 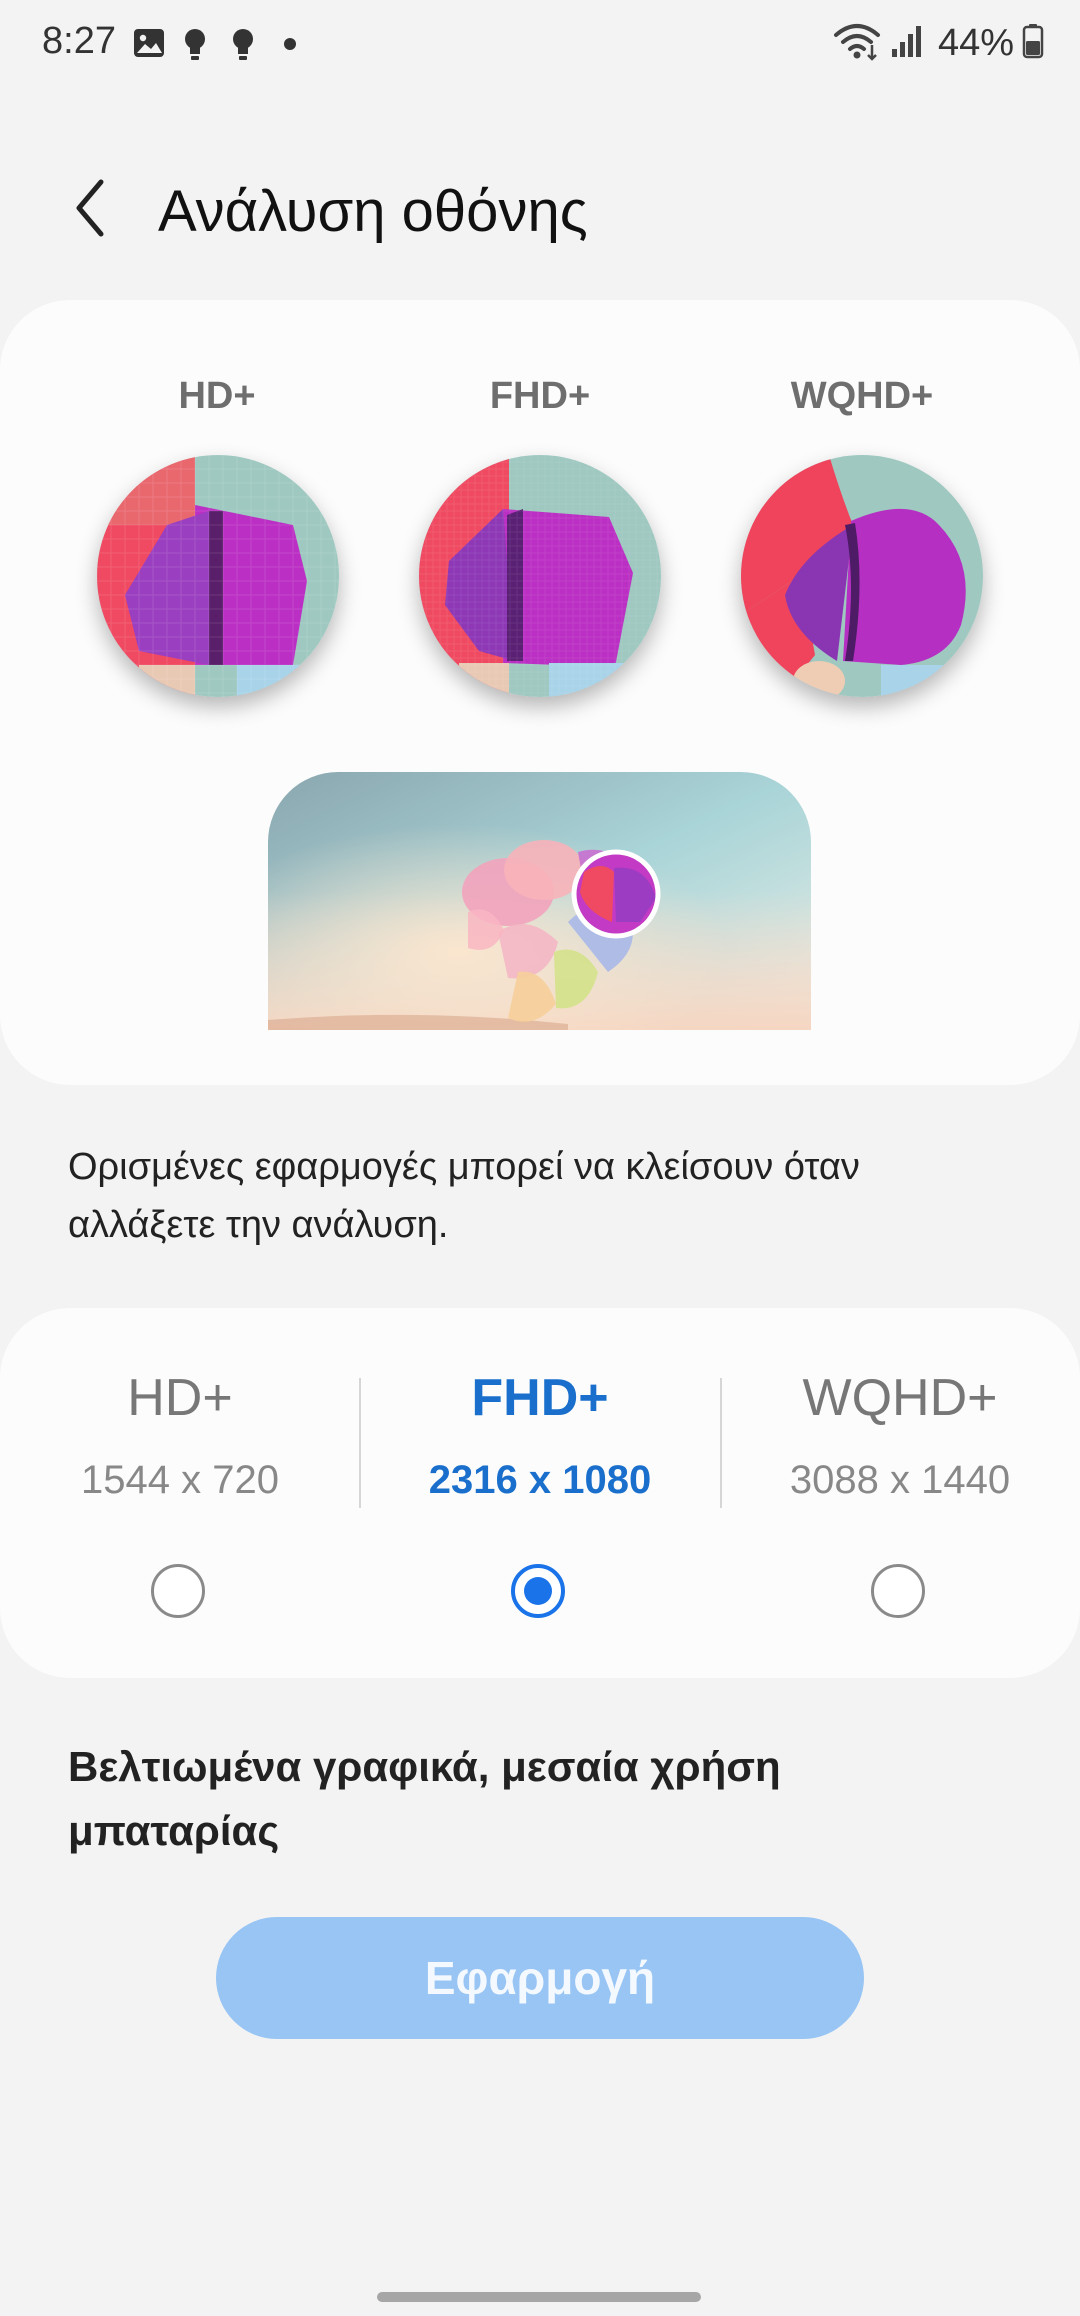 I want to click on option-fhd: FHD+ 2316 x 1080, so click(x=540, y=1493).